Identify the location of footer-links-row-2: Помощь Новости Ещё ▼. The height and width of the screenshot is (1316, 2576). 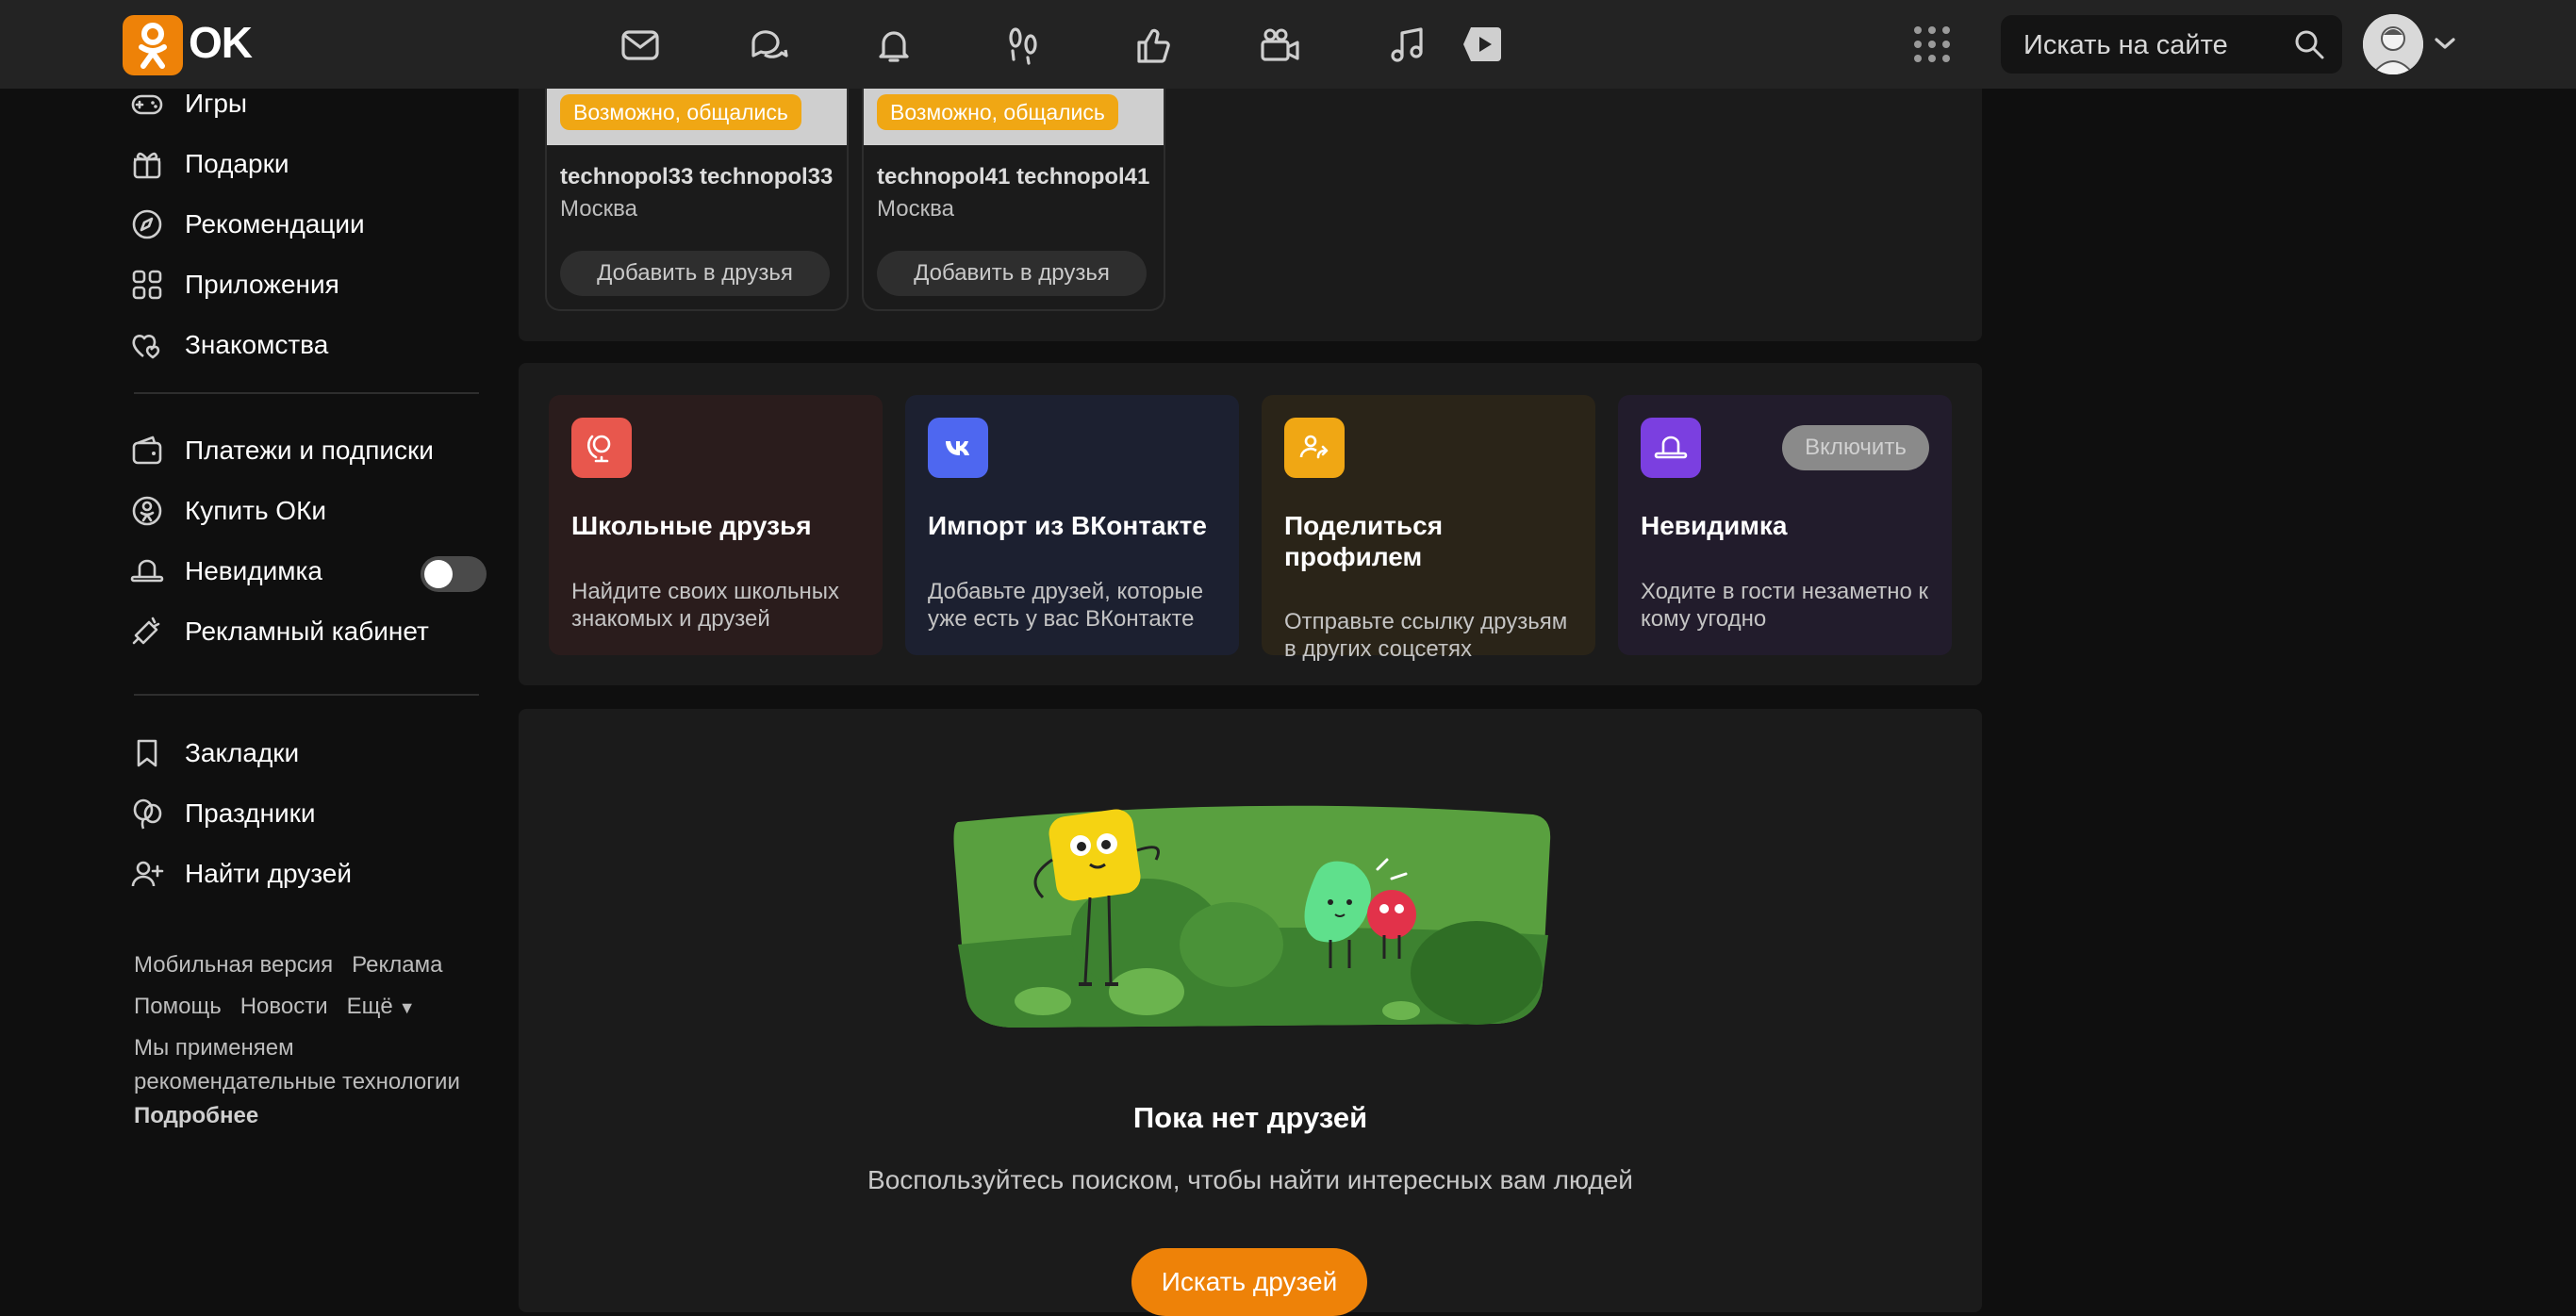
(275, 1007).